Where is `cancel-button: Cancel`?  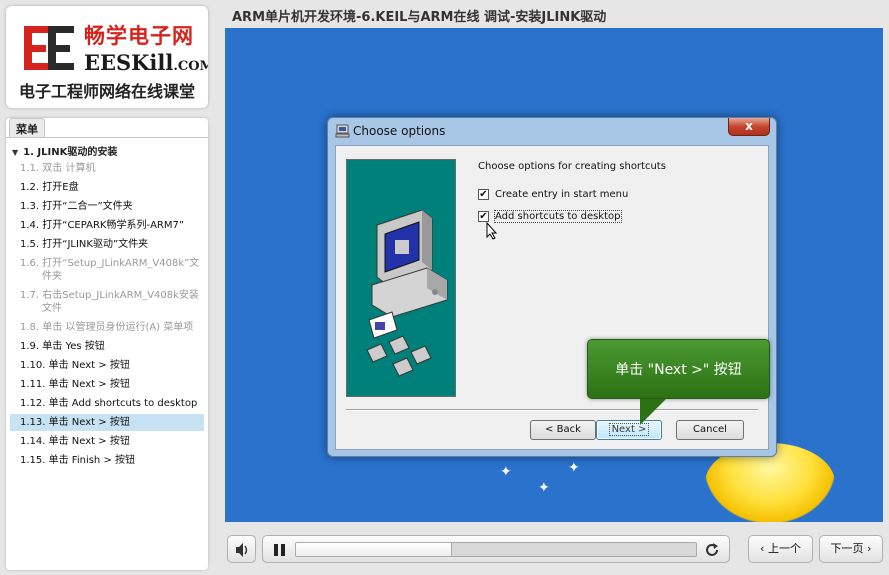
cancel-button: Cancel is located at coordinates (710, 430).